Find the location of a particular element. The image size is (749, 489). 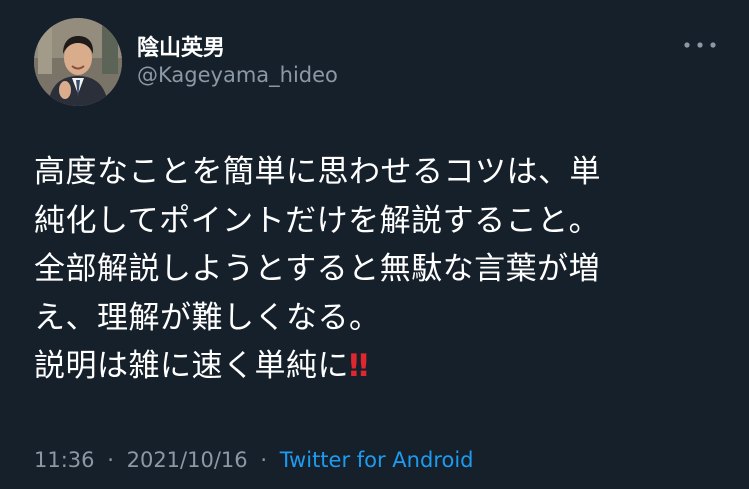

author-handle: @Kageyama_hideo is located at coordinates (237, 75).